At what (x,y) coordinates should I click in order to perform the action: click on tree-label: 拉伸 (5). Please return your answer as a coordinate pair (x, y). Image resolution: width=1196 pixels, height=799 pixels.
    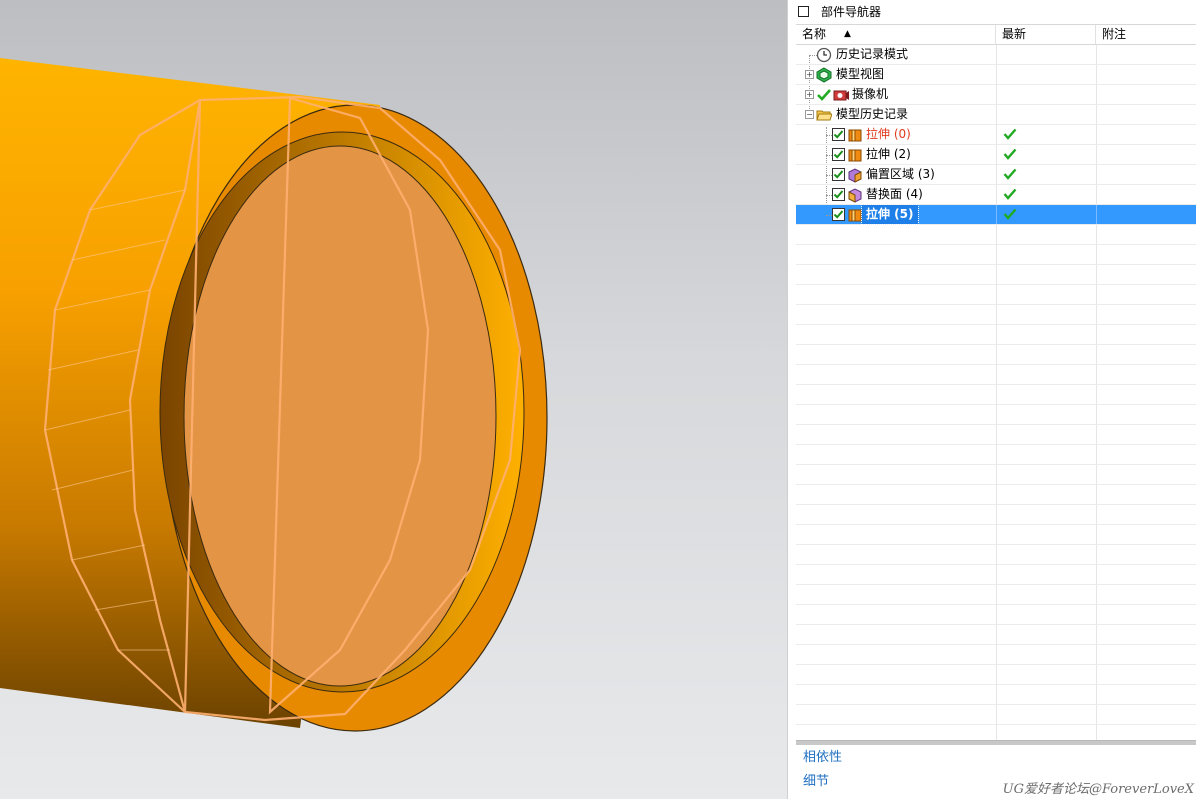
    Looking at the image, I should click on (890, 214).